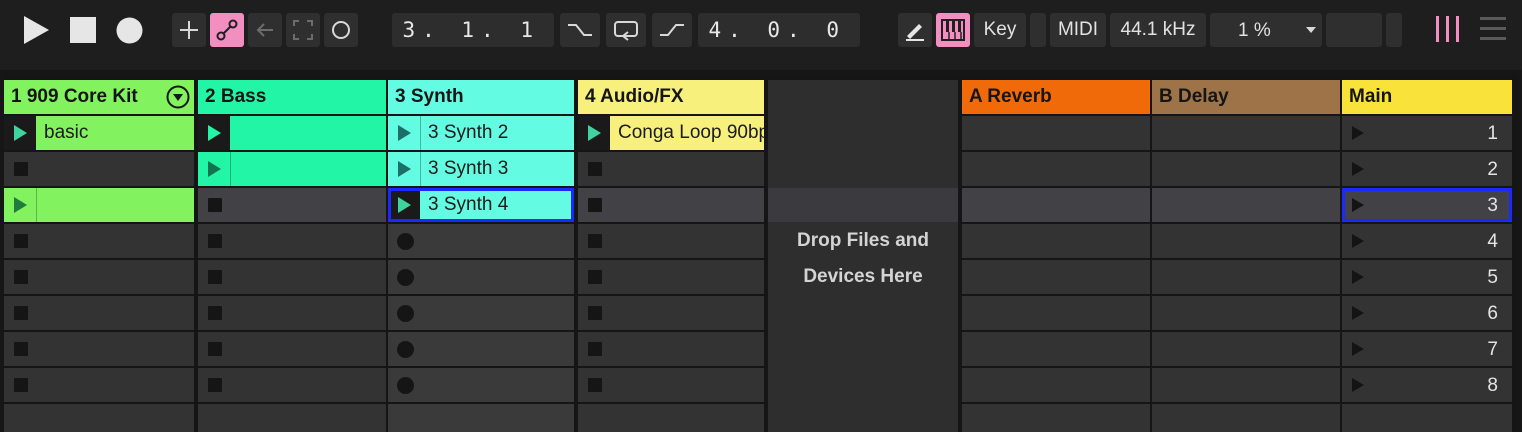 The image size is (1522, 432). I want to click on track-name: Main, so click(1371, 96).